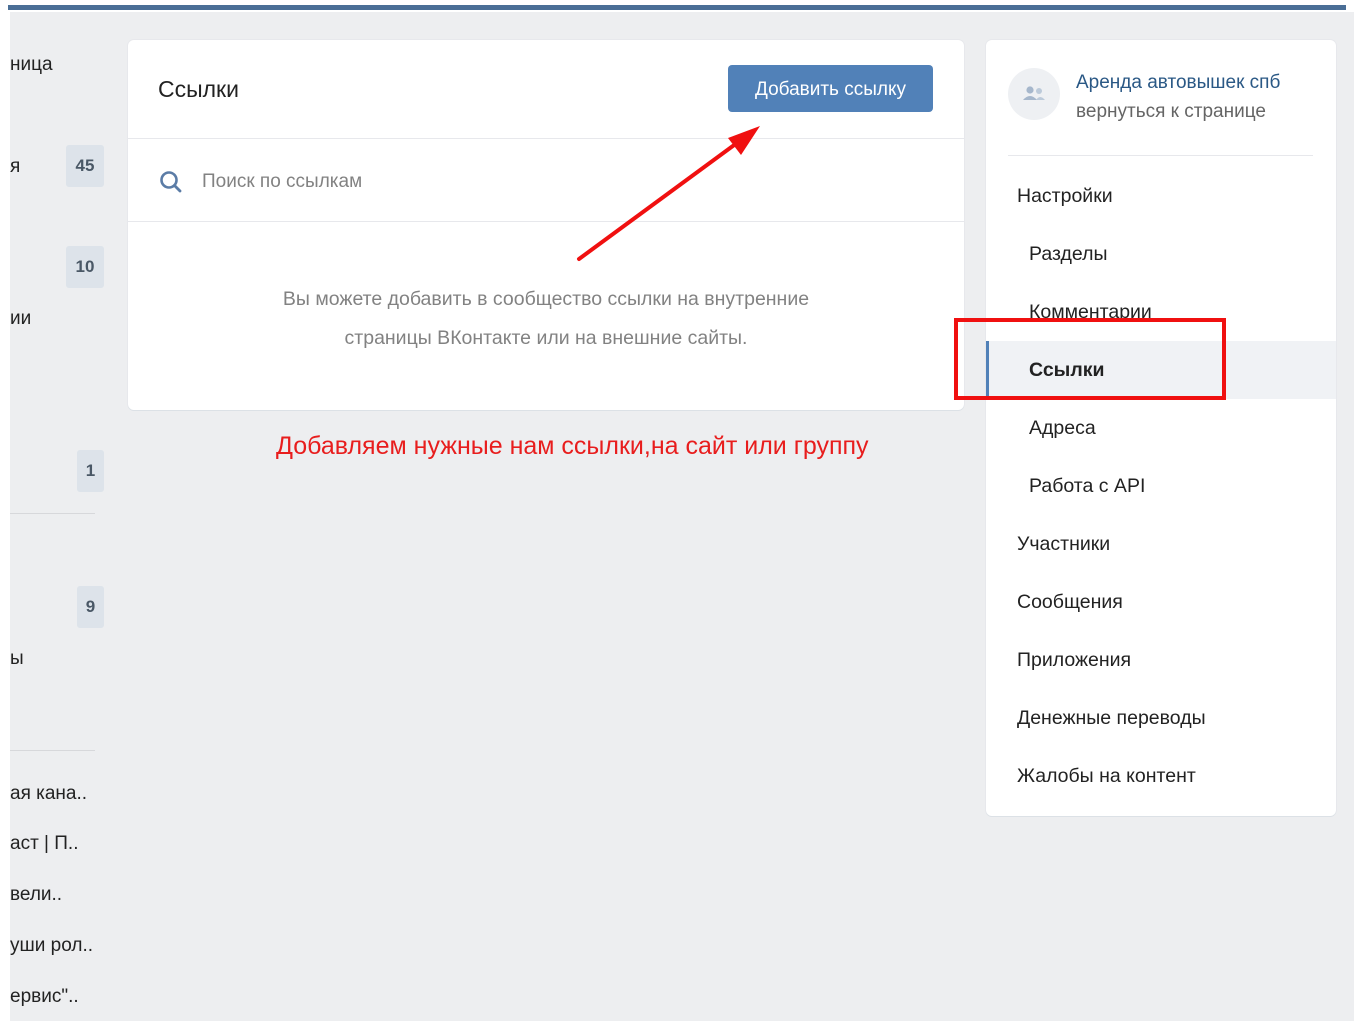 The height and width of the screenshot is (1021, 1354). I want to click on left-menu-item: ы, so click(17, 659).